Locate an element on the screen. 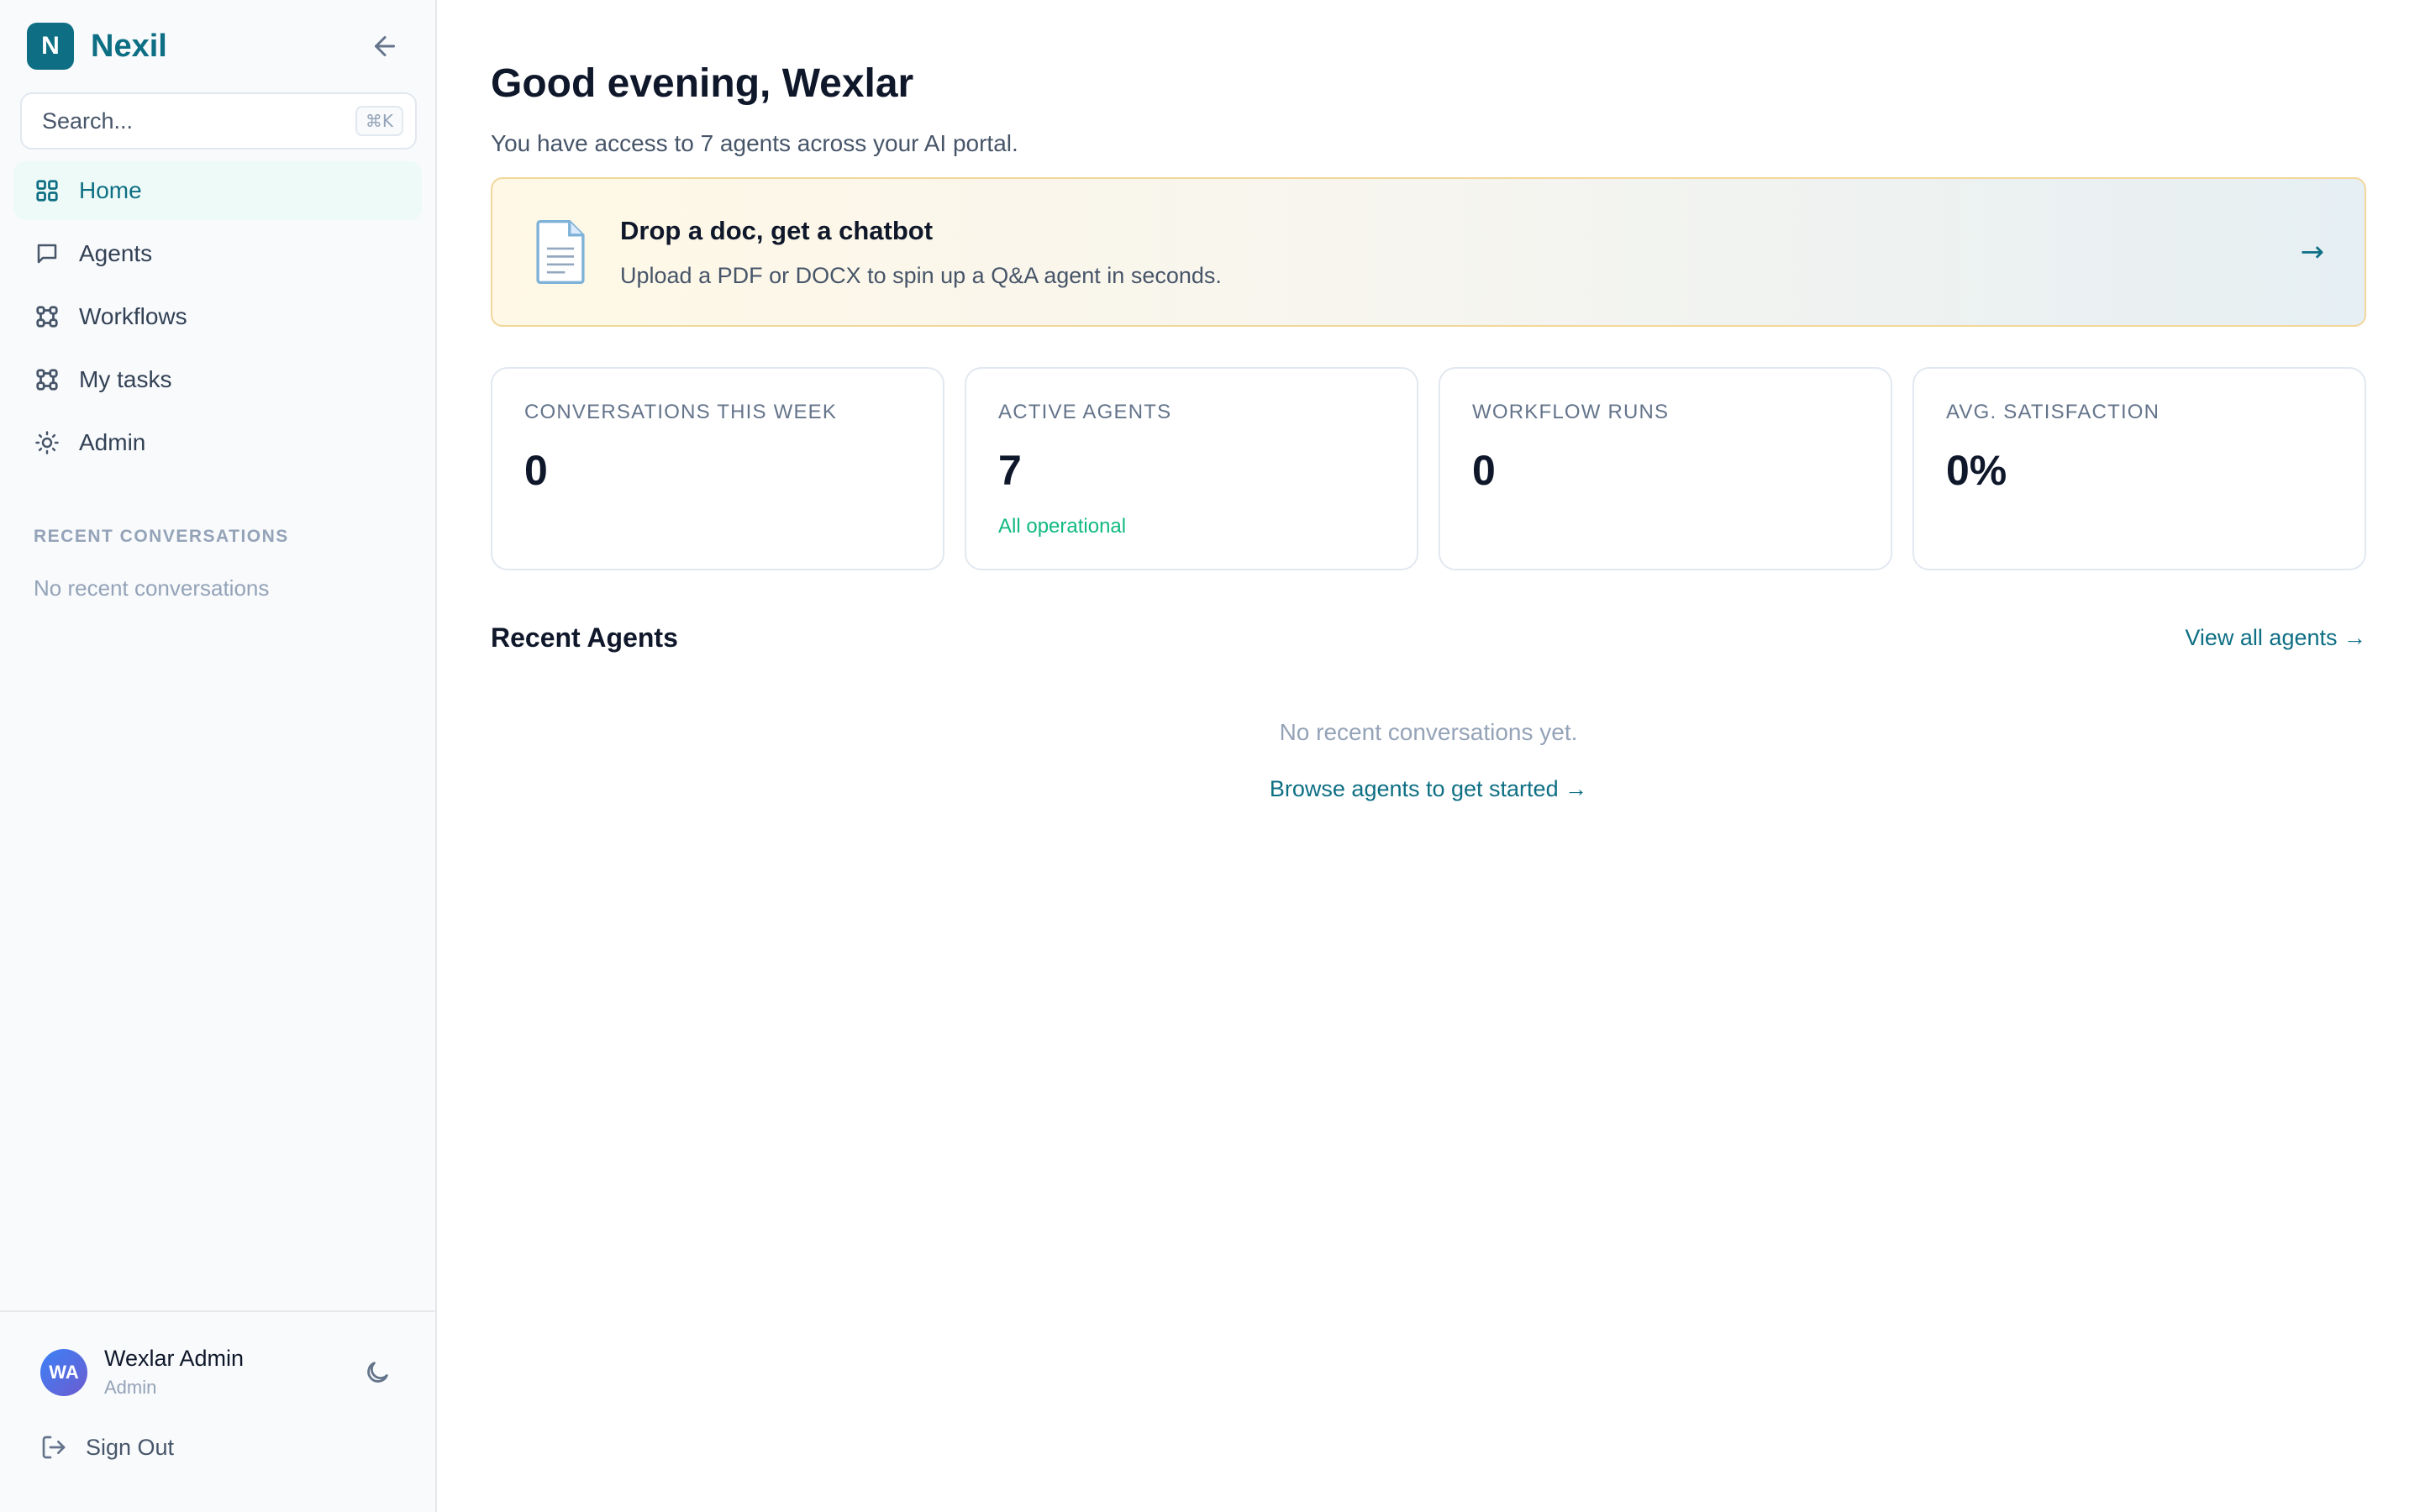  view-all-agents-link: View all agents → is located at coordinates (2275, 638).